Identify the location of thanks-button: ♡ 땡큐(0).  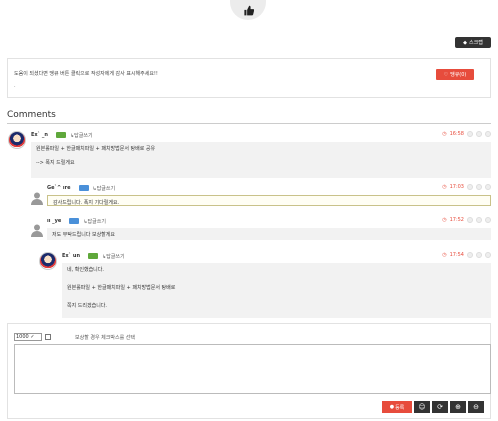
(455, 74).